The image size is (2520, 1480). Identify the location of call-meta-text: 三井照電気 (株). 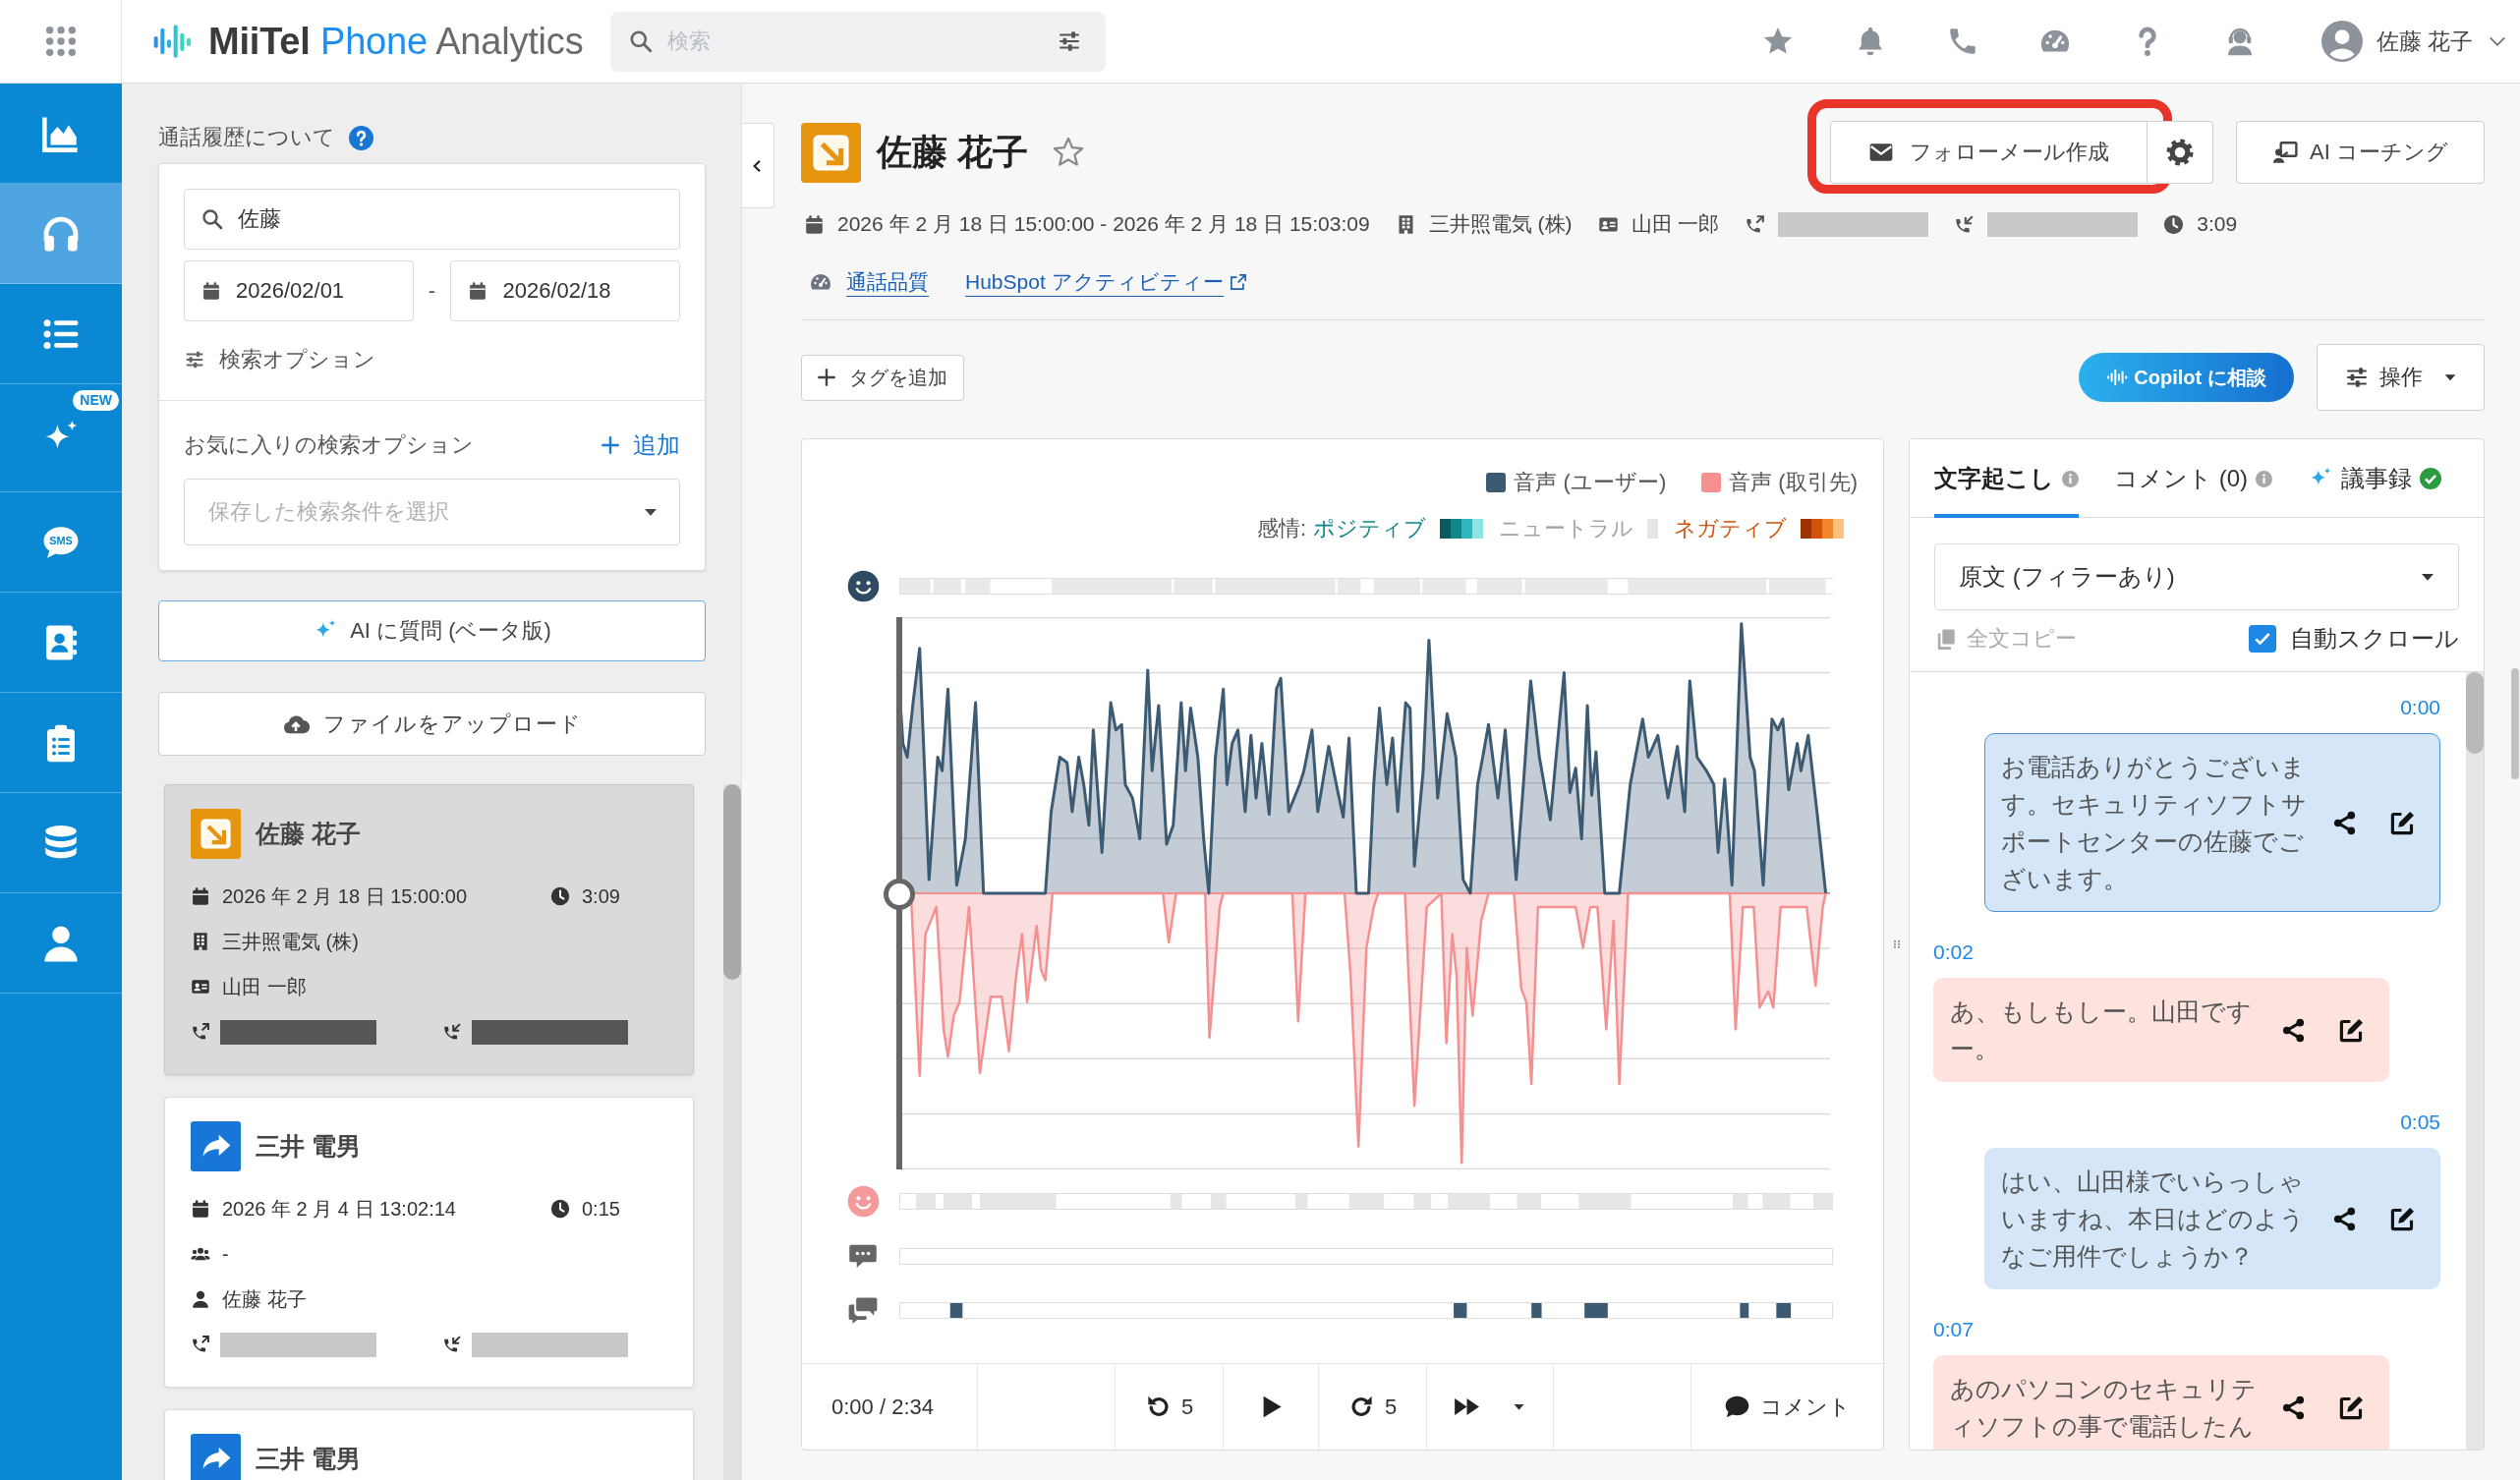
(1500, 224).